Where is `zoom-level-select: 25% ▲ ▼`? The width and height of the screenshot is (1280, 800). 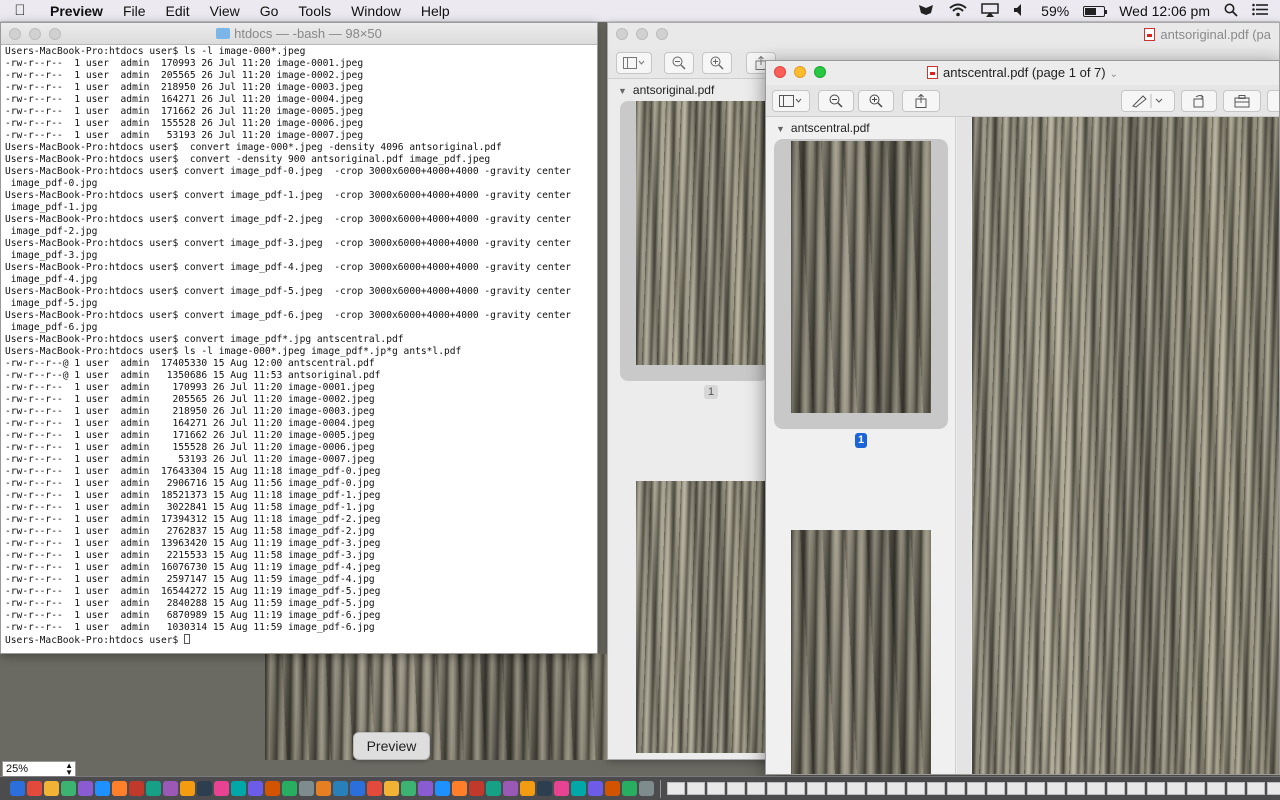 zoom-level-select: 25% ▲ ▼ is located at coordinates (39, 769).